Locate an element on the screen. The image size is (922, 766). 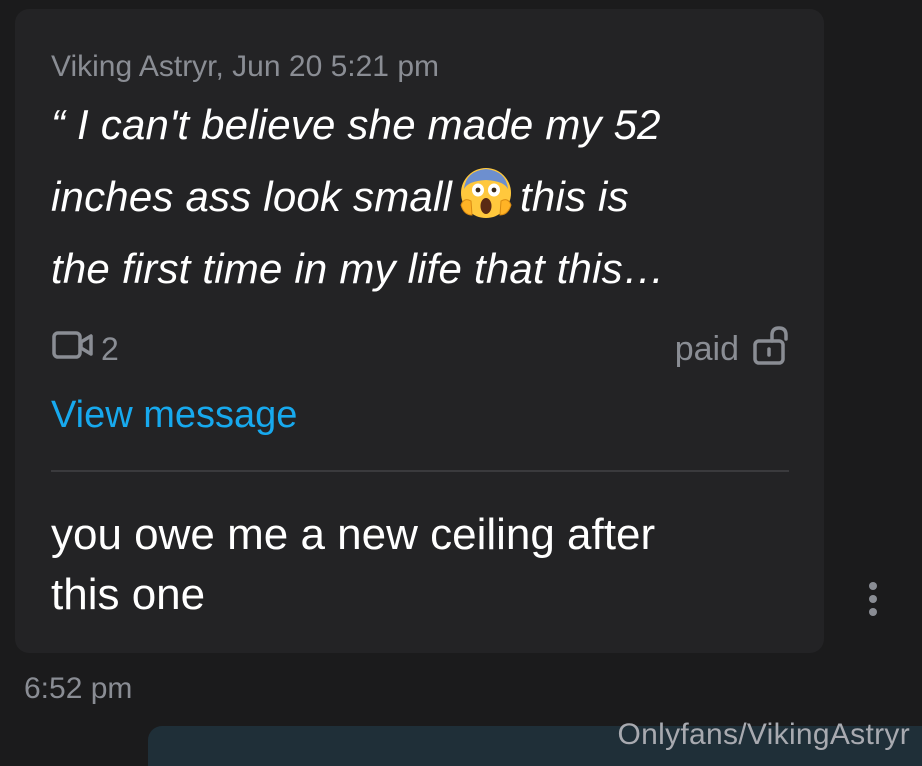
quote-line-1: “ I can't believe she made my 52 is located at coordinates (356, 124).